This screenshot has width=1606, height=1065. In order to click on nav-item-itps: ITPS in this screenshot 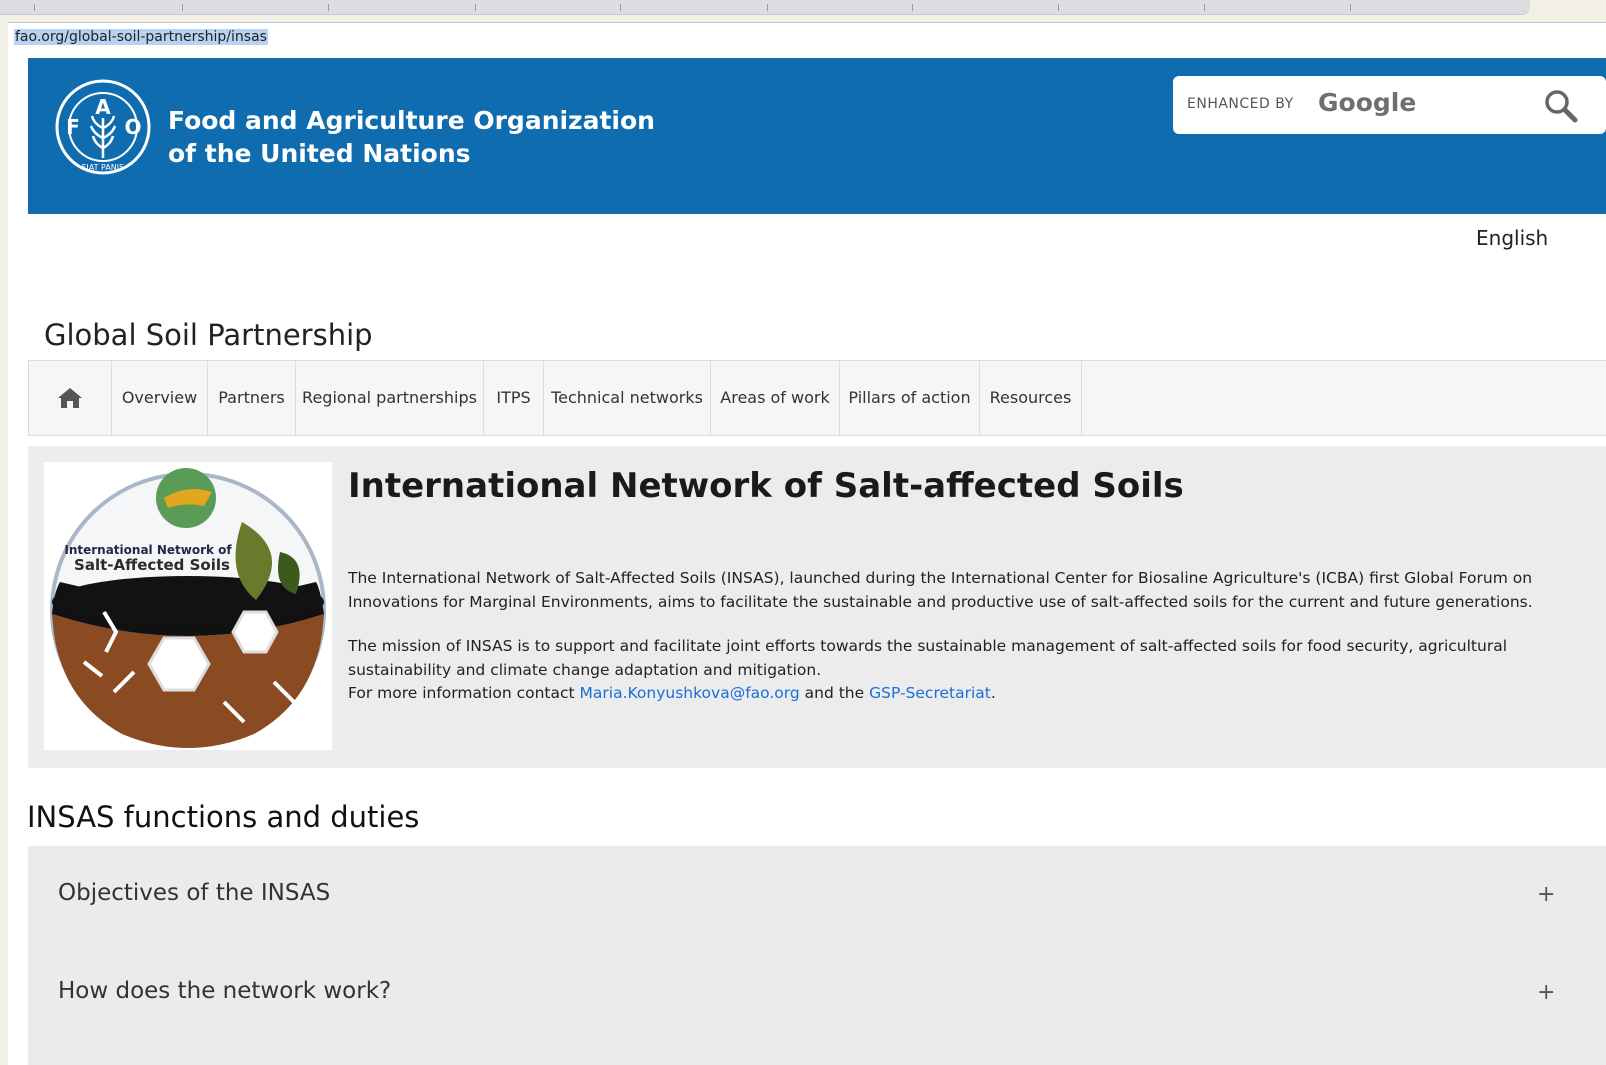, I will do `click(514, 398)`.